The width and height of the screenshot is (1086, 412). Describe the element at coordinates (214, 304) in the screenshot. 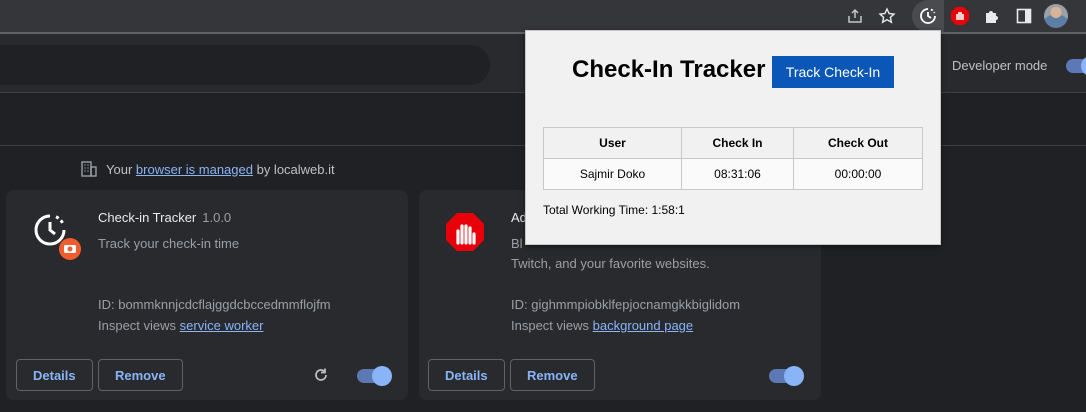

I see `extension-id: ID: bommknnjcdcflajggdcbccedmmflojfm` at that location.